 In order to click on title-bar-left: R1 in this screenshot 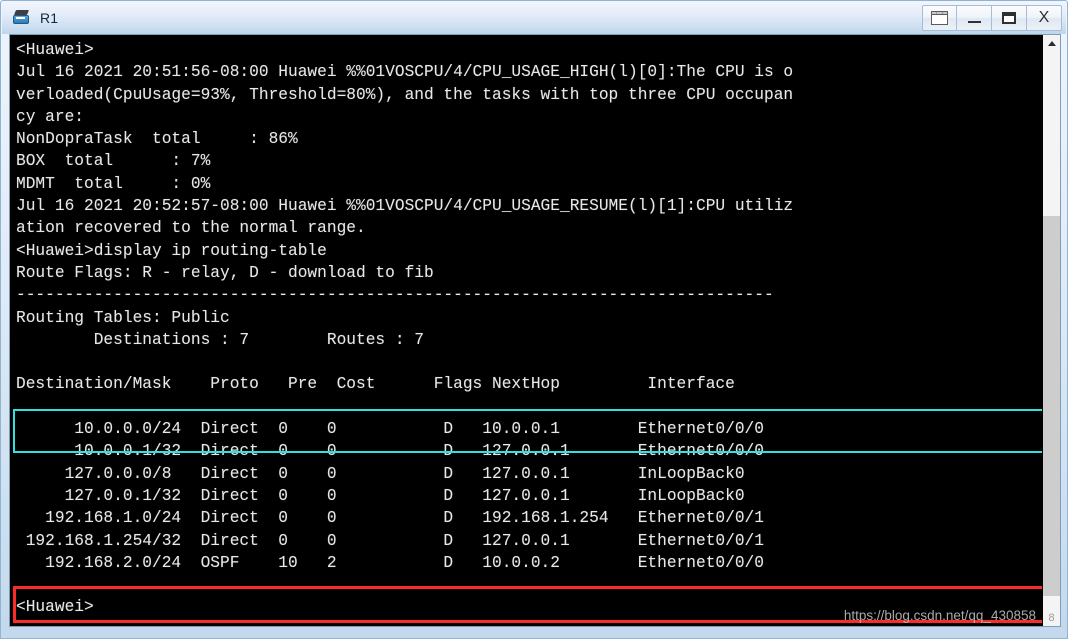, I will do `click(30, 18)`.